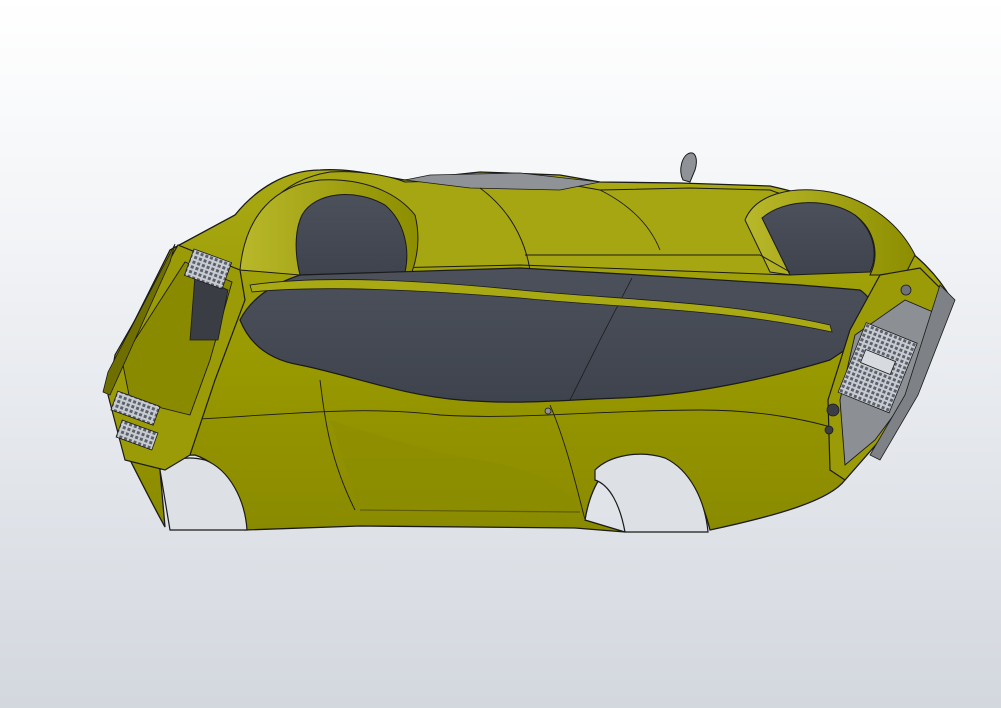 This screenshot has width=1001, height=708. What do you see at coordinates (548, 411) in the screenshot?
I see `door-handle` at bounding box center [548, 411].